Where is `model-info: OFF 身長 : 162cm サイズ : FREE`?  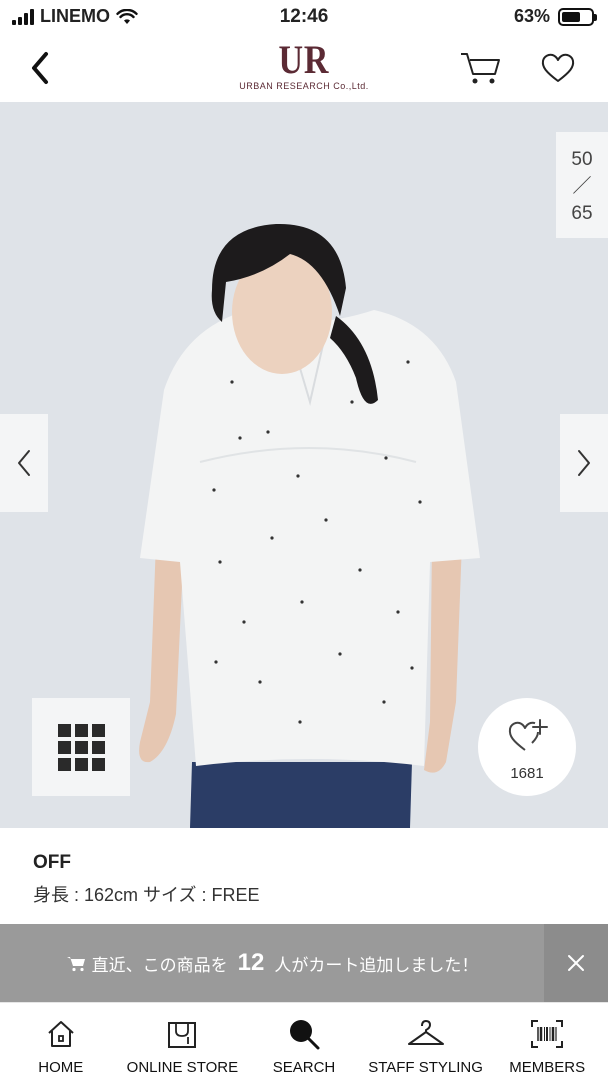 model-info: OFF 身長 : 162cm サイズ : FREE is located at coordinates (304, 876).